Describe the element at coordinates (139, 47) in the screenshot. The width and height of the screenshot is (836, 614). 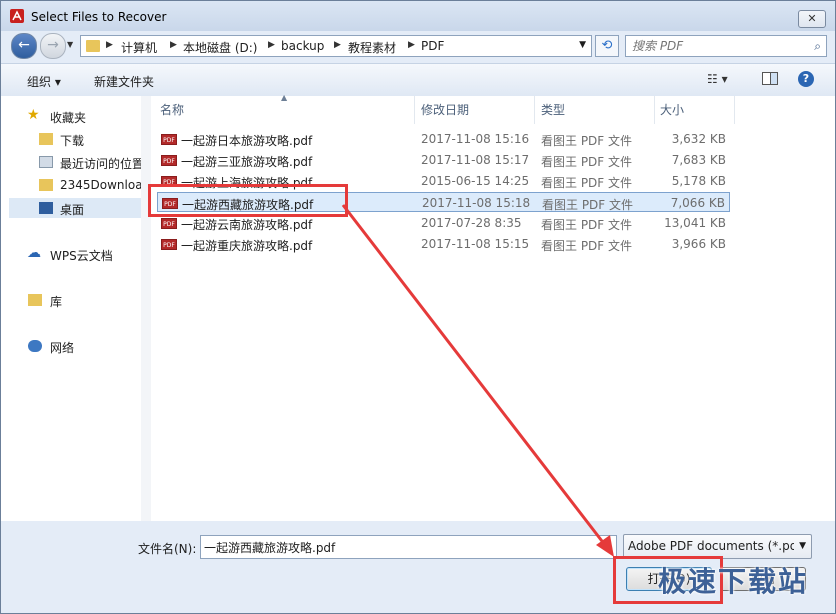
I see `breadcrumb-computer: 计算机` at that location.